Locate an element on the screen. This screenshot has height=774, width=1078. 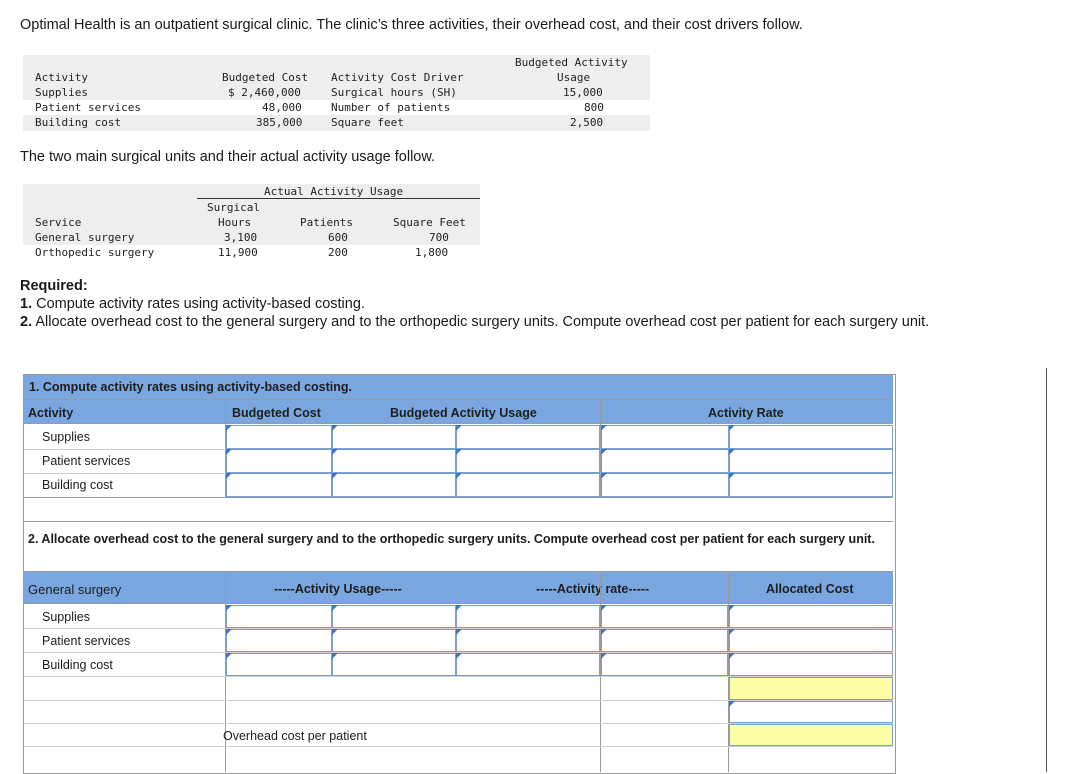
col-activity-rate-2: -----Activity rate----- is located at coordinates (593, 589).